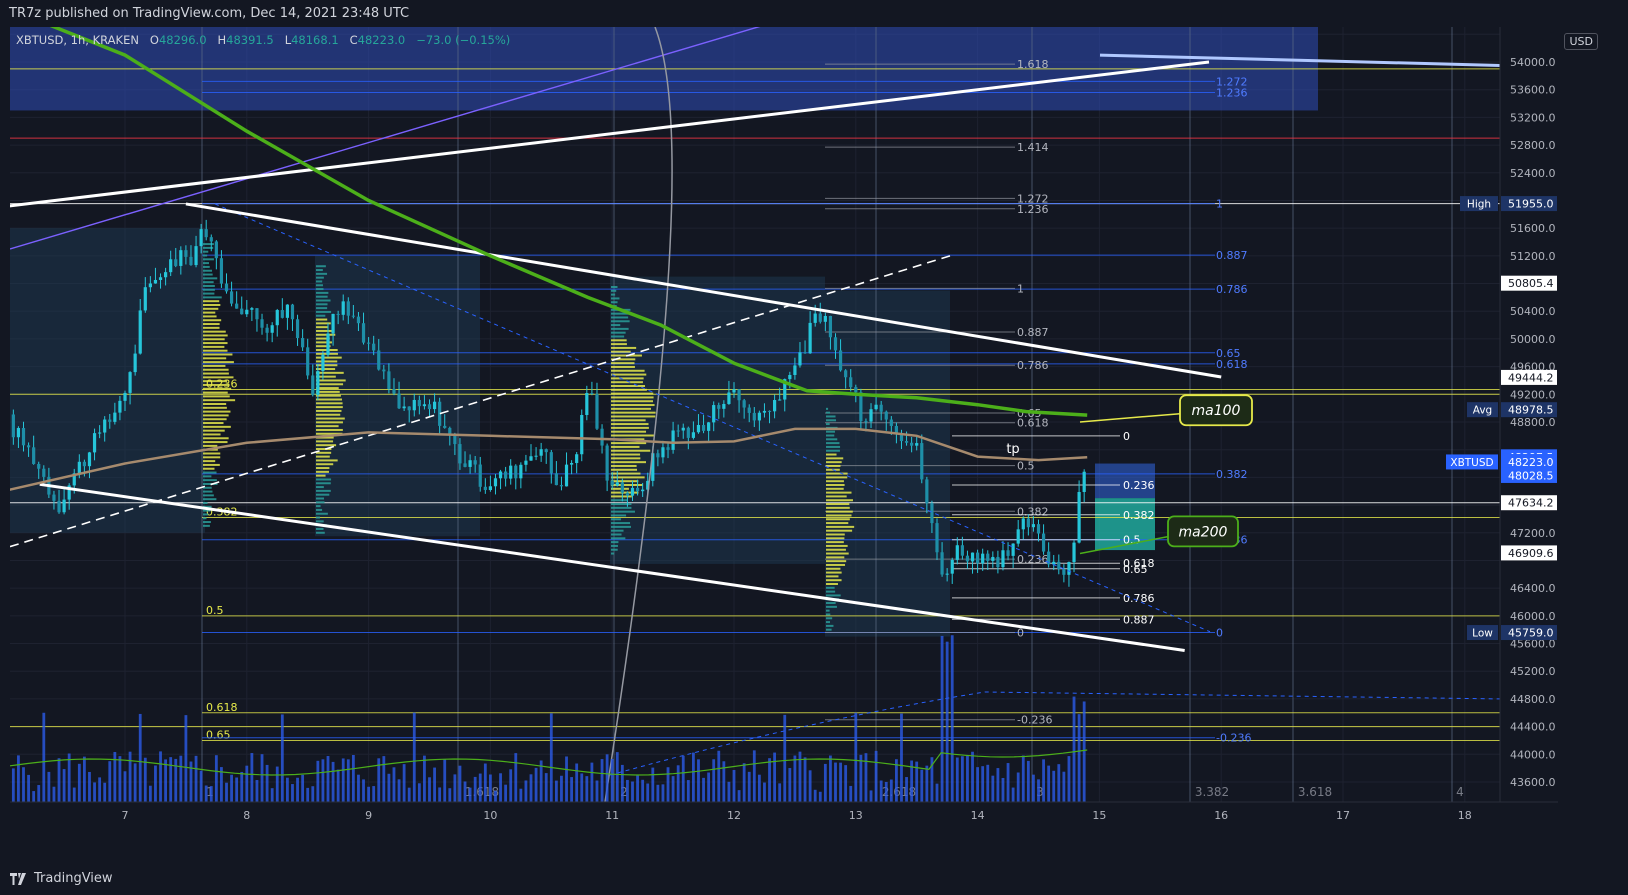 The width and height of the screenshot is (1628, 895). I want to click on time-tick-label: 9, so click(368, 815).